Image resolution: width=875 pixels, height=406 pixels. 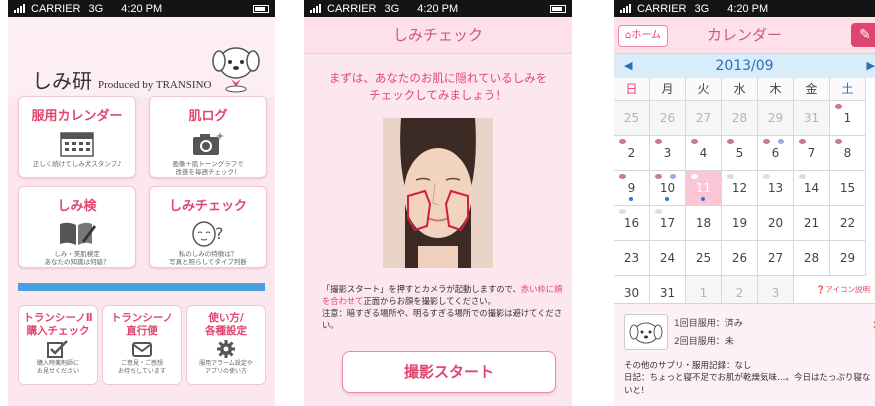 What do you see at coordinates (632, 258) in the screenshot?
I see `day-cell: 23` at bounding box center [632, 258].